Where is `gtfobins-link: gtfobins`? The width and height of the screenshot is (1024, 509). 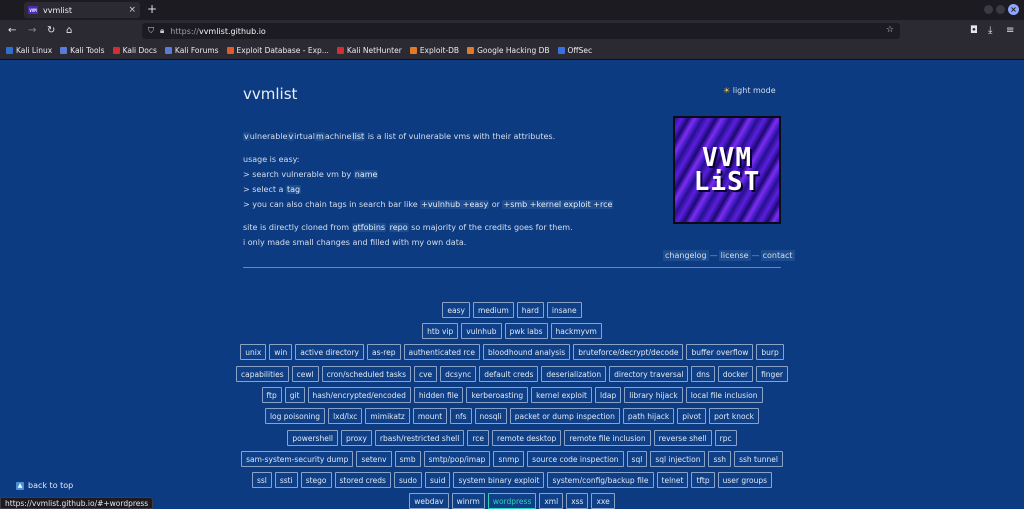 gtfobins-link: gtfobins is located at coordinates (369, 227).